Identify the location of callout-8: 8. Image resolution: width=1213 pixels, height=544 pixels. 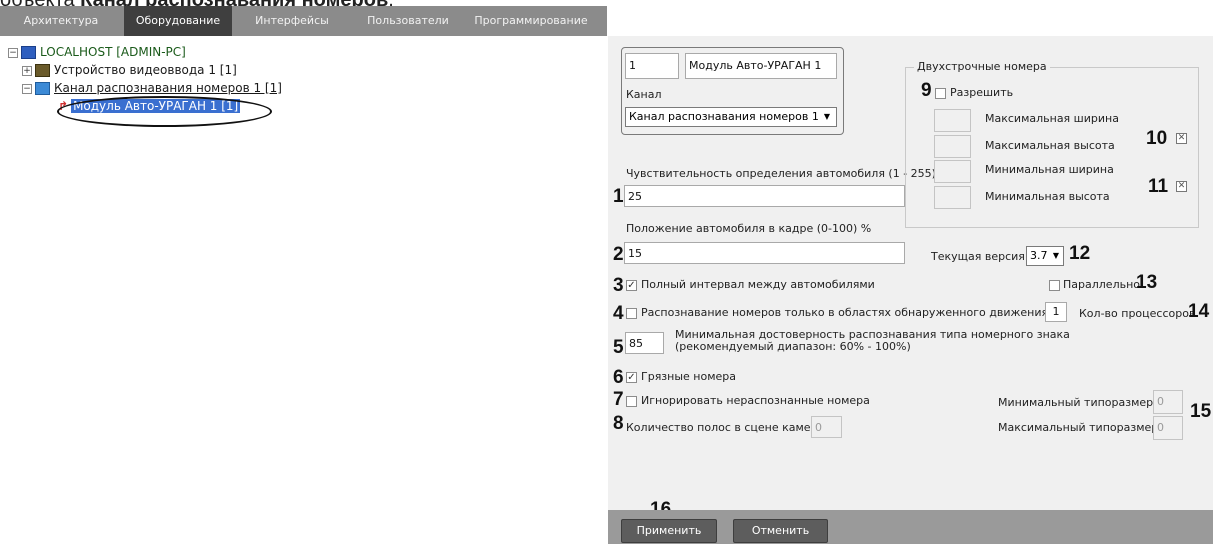
(618, 423).